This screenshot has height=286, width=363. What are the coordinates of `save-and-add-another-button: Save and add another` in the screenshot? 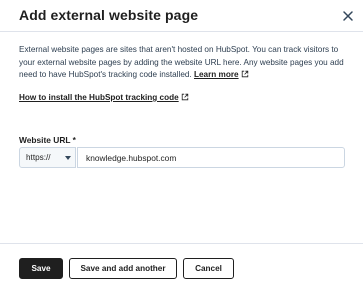 It's located at (123, 268).